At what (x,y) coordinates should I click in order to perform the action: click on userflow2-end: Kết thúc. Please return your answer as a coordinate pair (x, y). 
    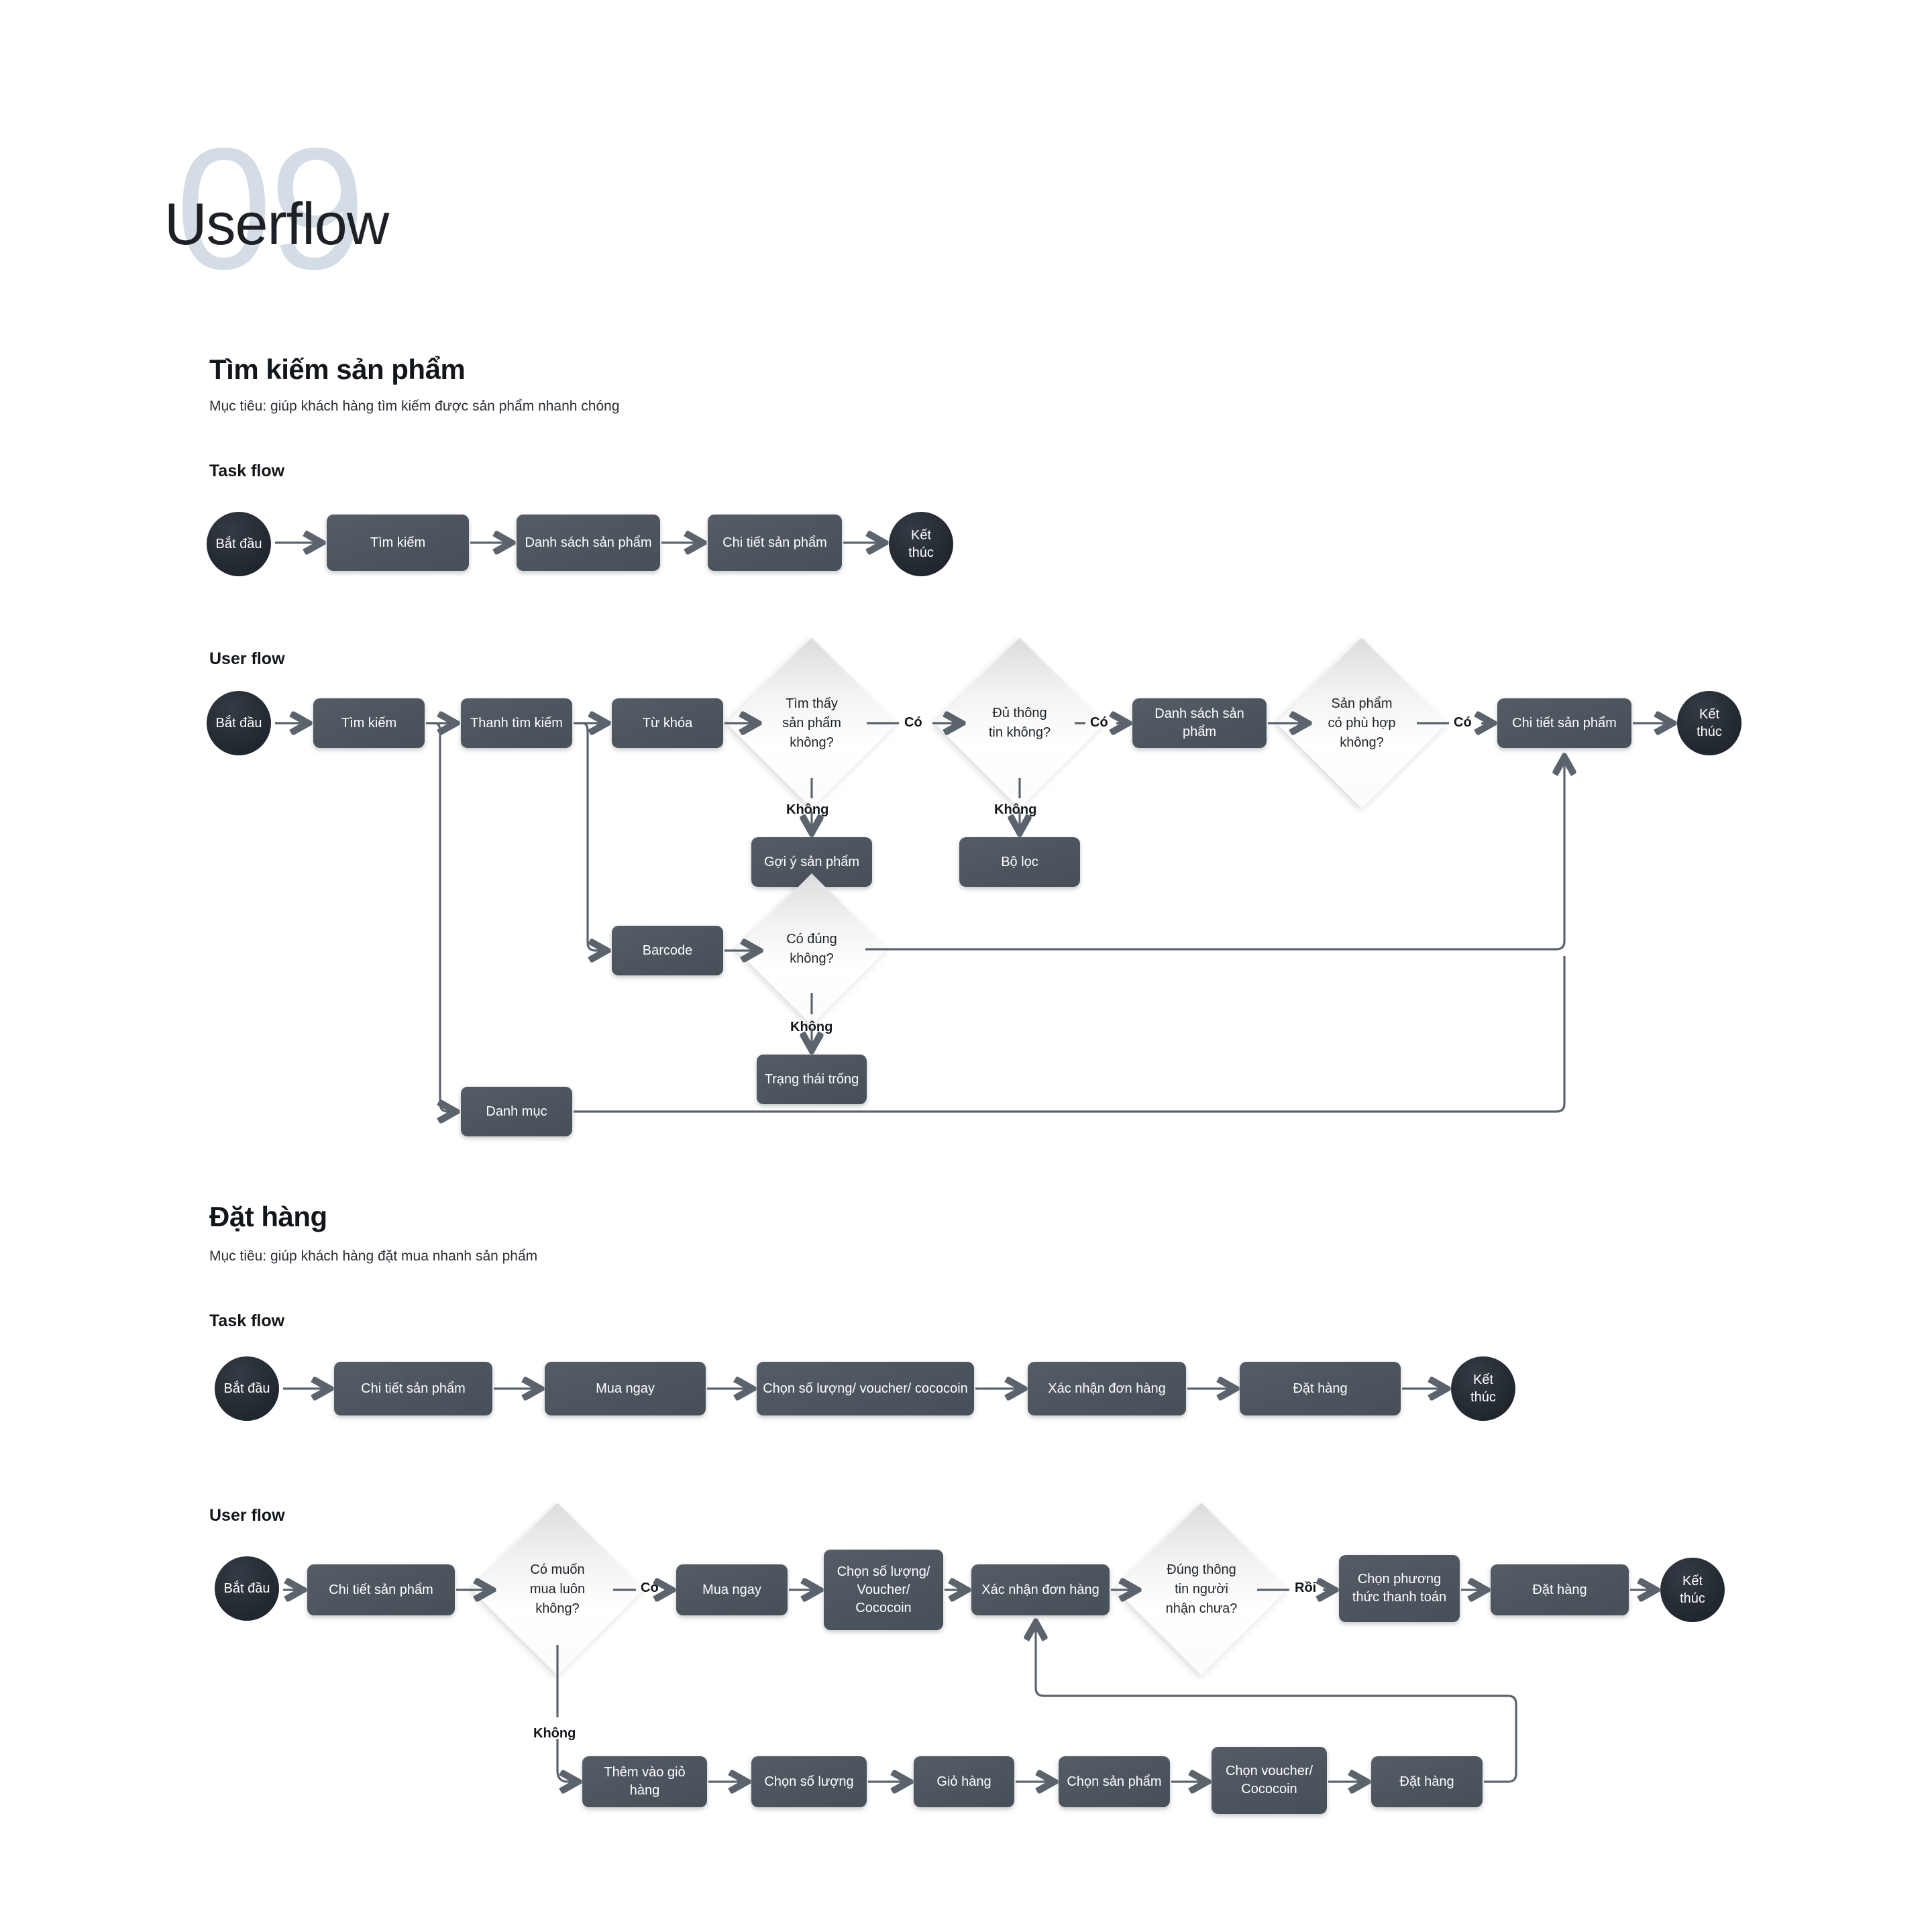
    Looking at the image, I should click on (1692, 1590).